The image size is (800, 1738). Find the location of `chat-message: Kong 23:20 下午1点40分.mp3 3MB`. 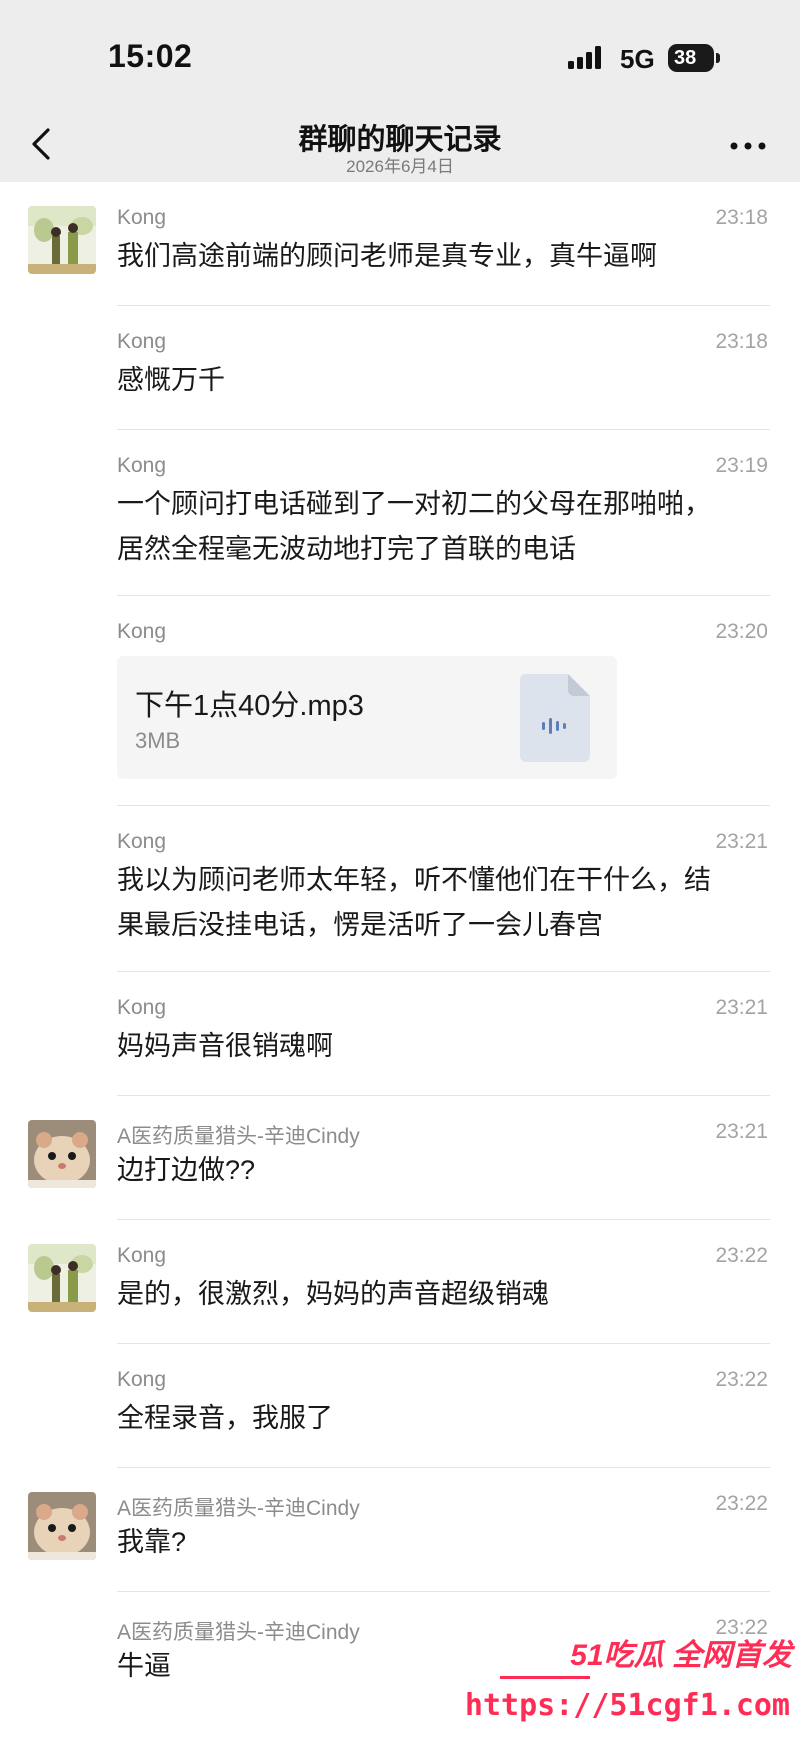

chat-message: Kong 23:20 下午1点40分.mp3 3MB is located at coordinates (400, 701).